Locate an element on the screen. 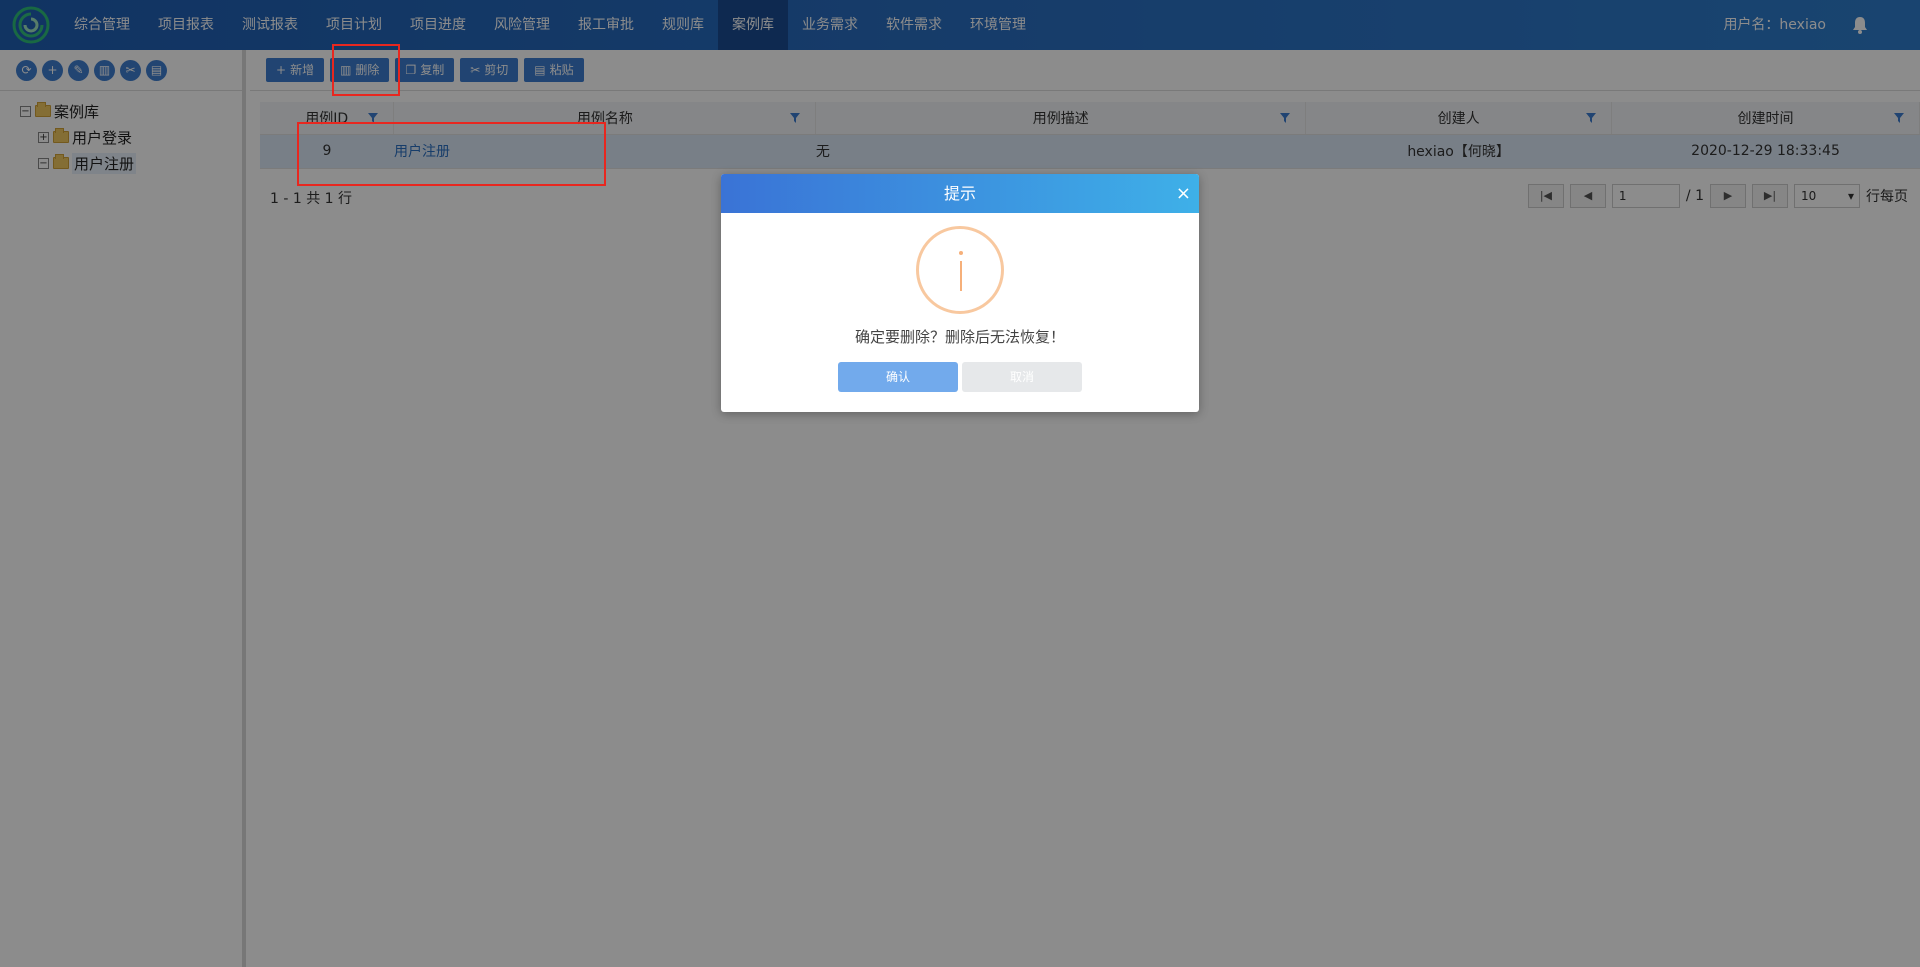 Image resolution: width=1920 pixels, height=967 pixels. dialog-message: 确定要删除？删除后无法恢复！ is located at coordinates (959, 337).